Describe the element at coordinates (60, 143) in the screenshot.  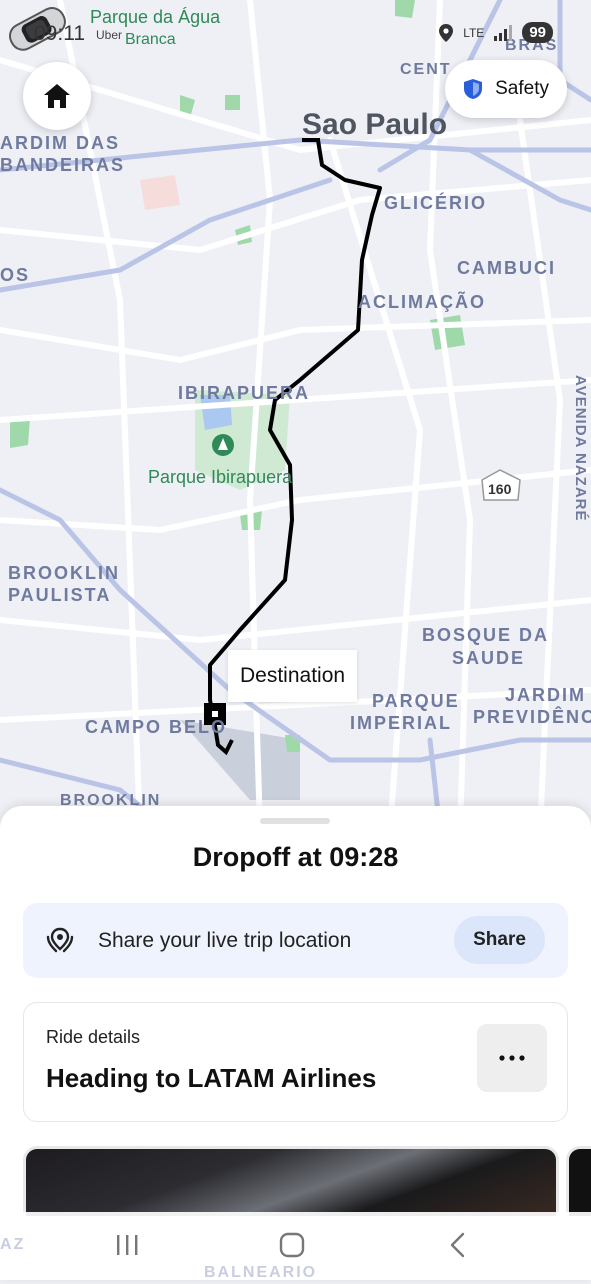
I see `map-label-jardim-bandeiras-1: ARDIM DAS` at that location.